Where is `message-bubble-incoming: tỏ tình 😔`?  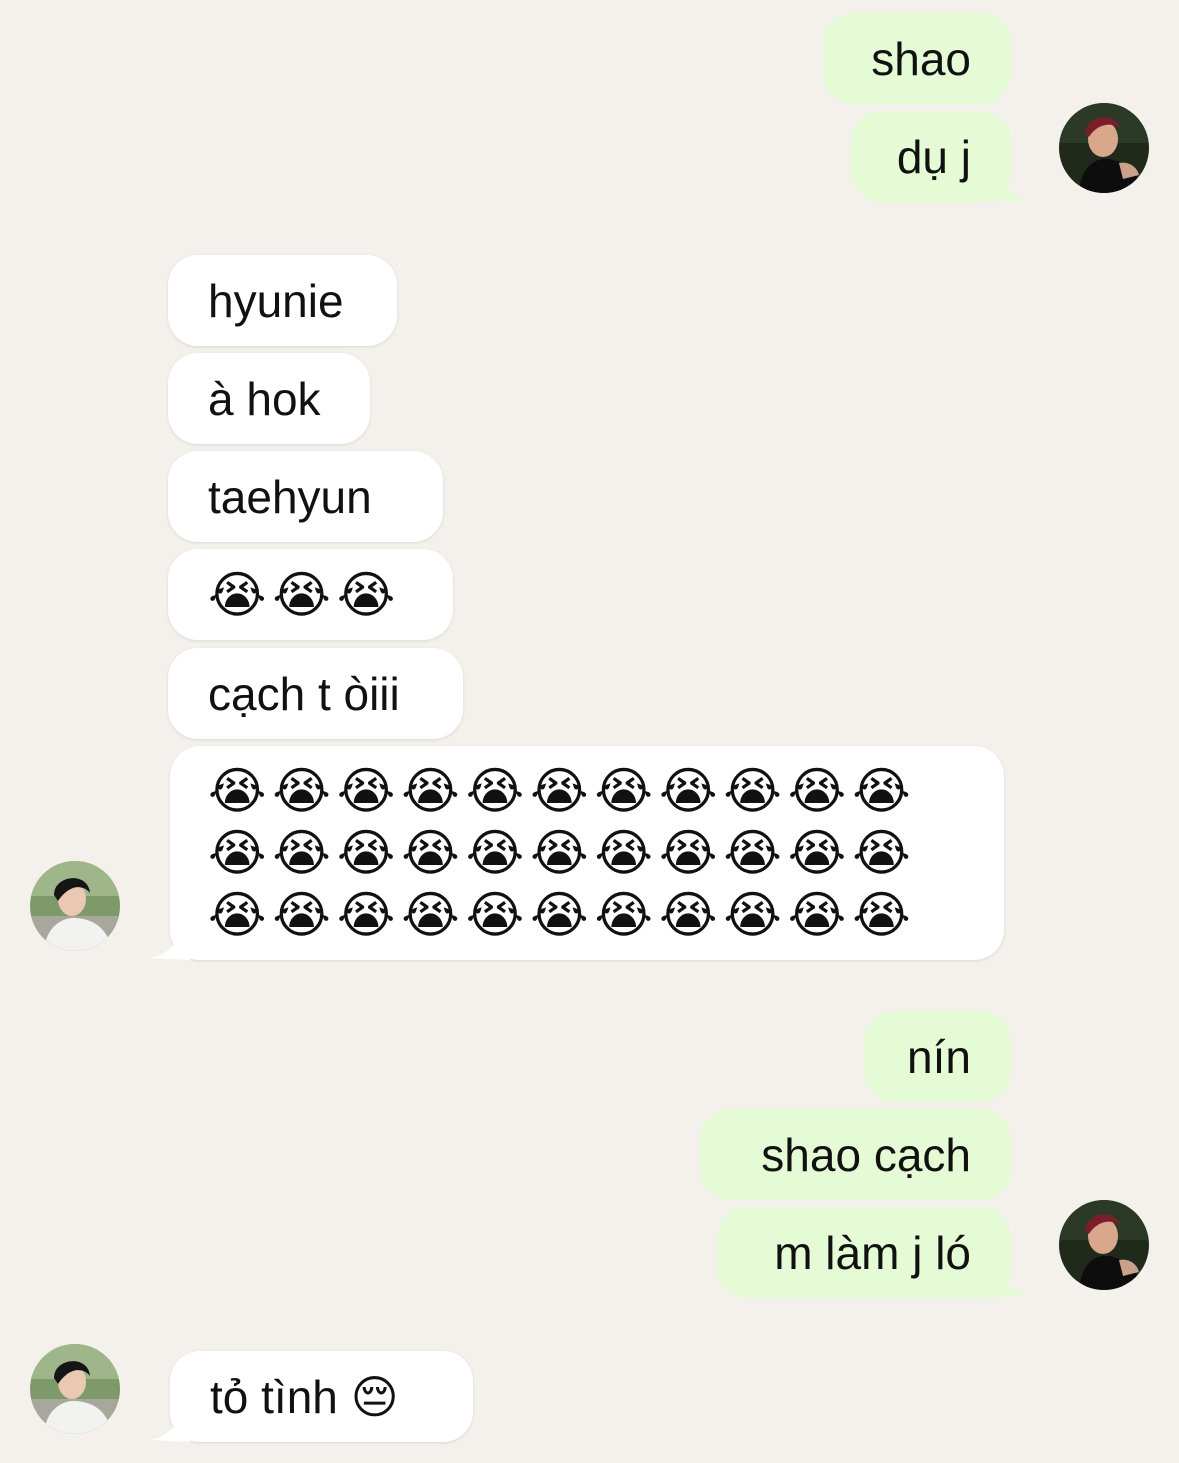 message-bubble-incoming: tỏ tình 😔 is located at coordinates (321, 1396).